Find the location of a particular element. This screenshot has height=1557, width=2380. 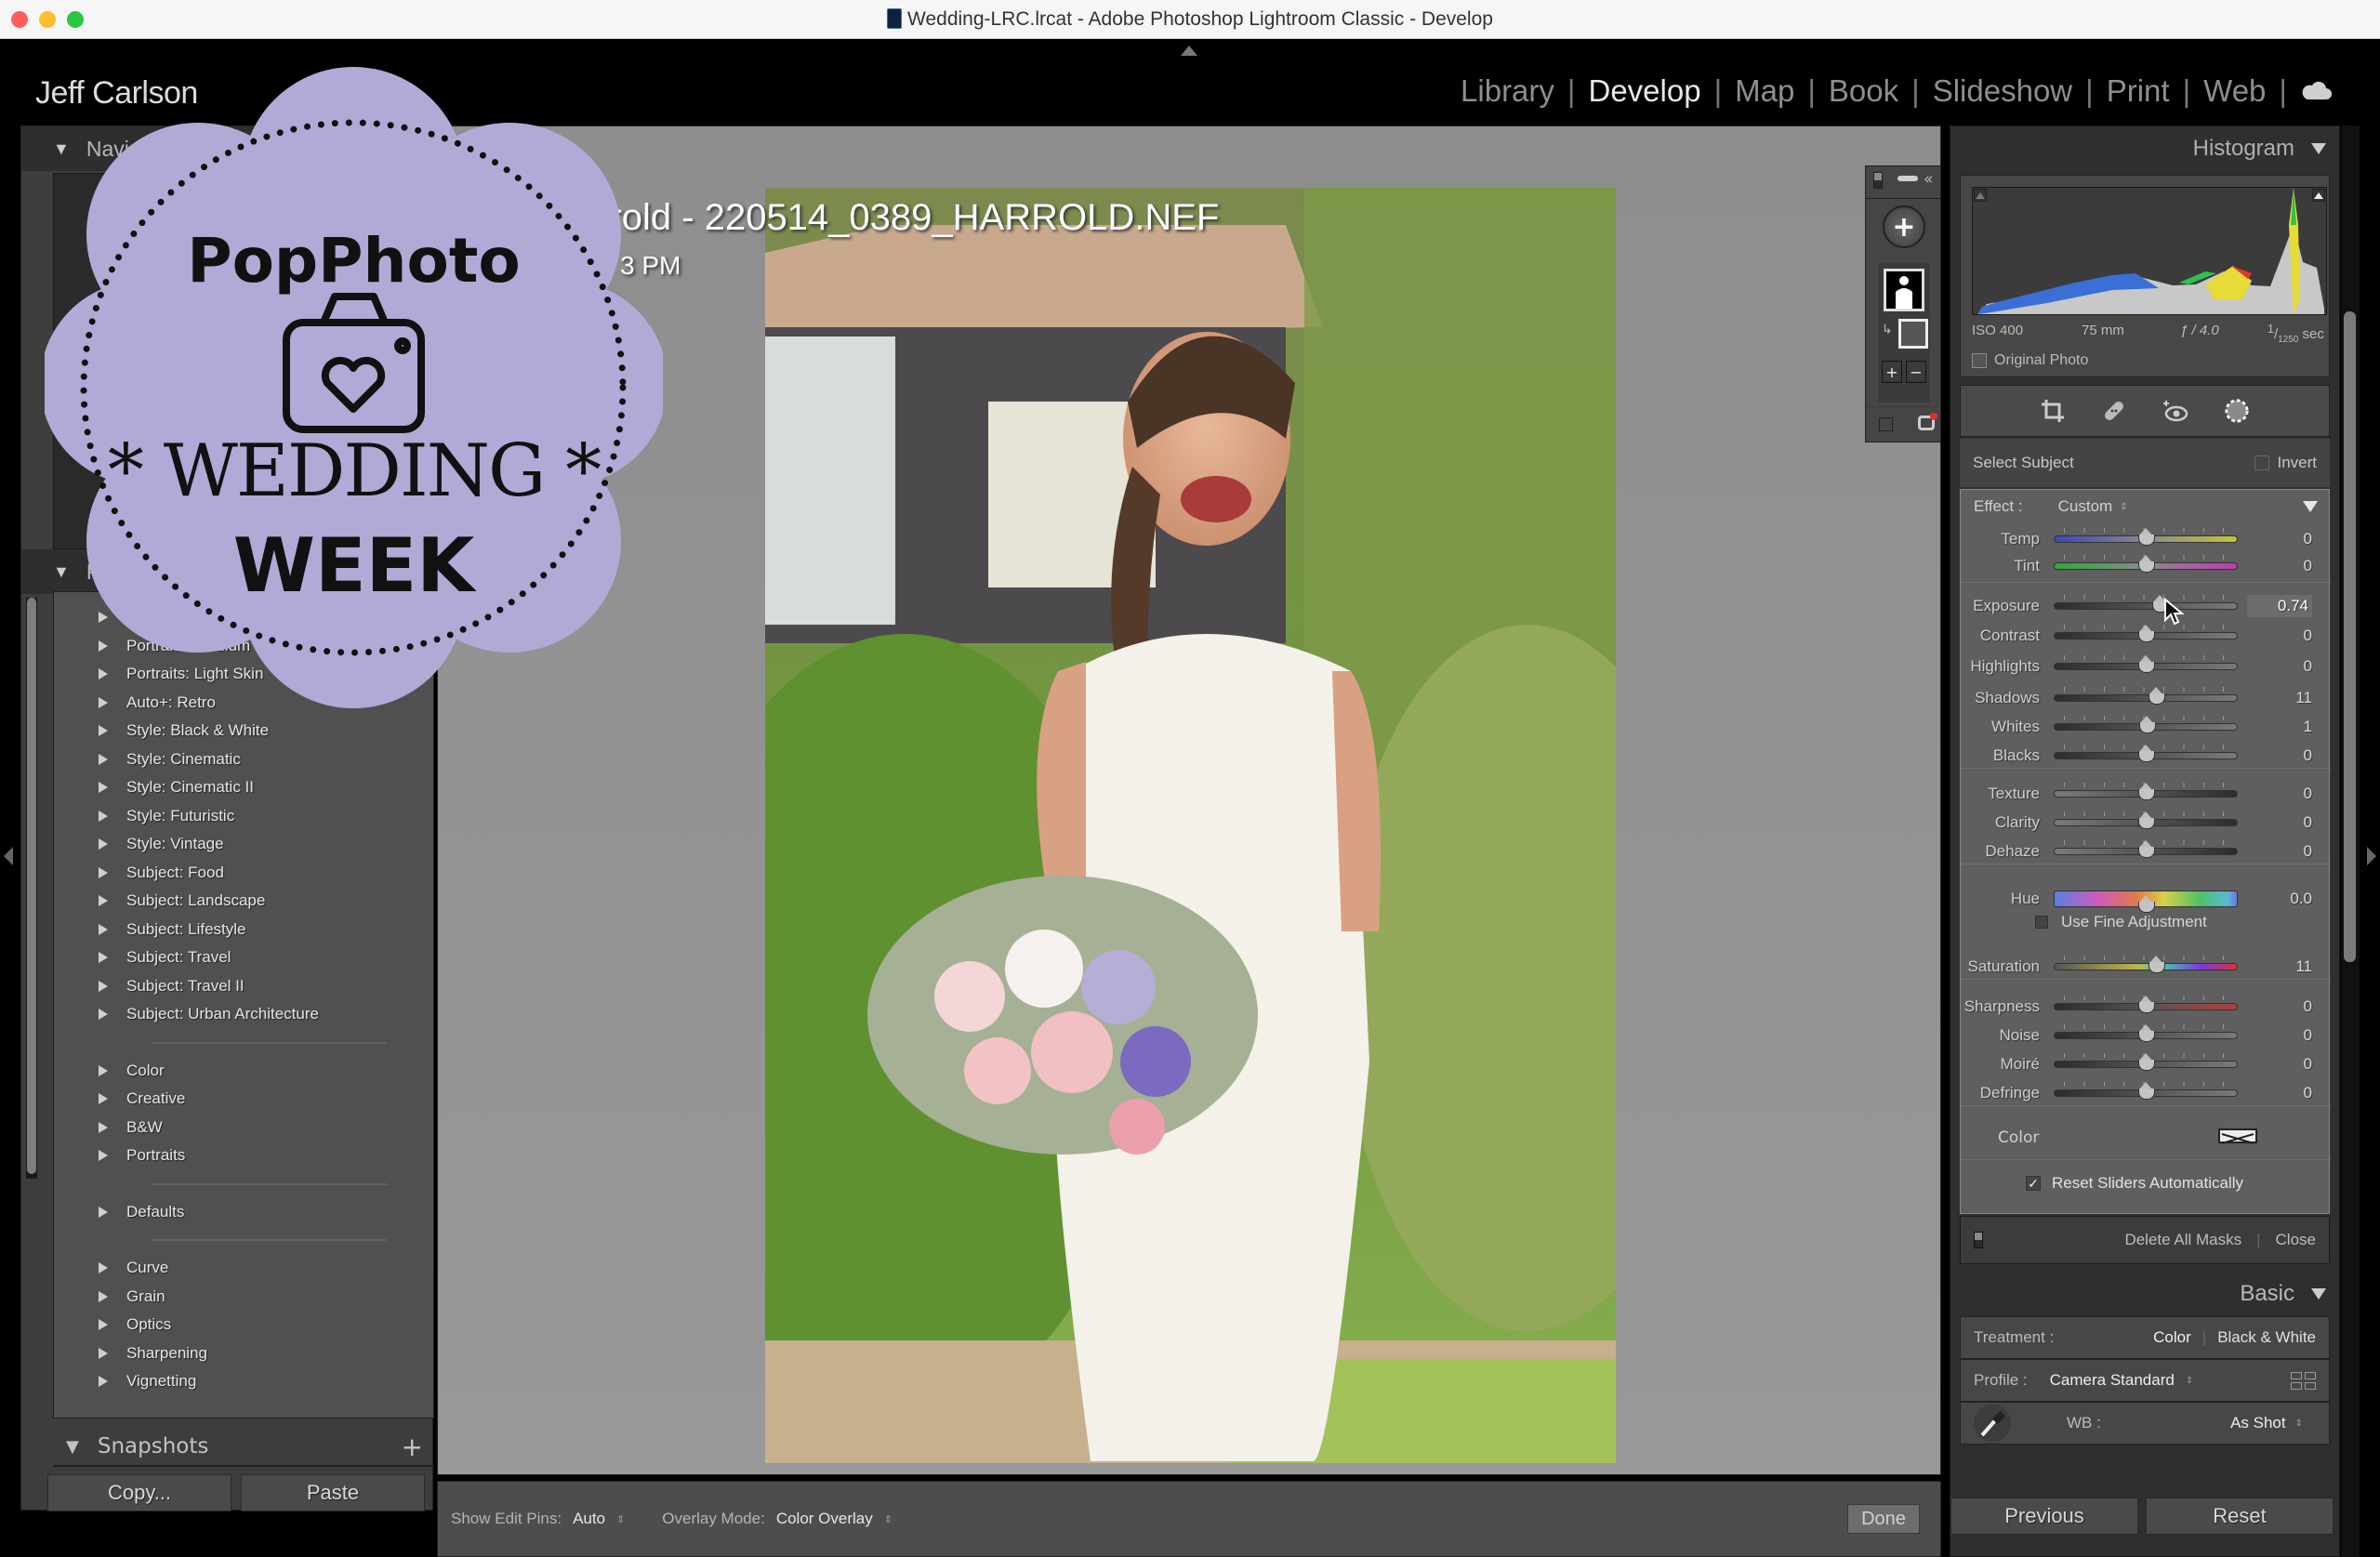

done-button: Done is located at coordinates (1883, 1519).